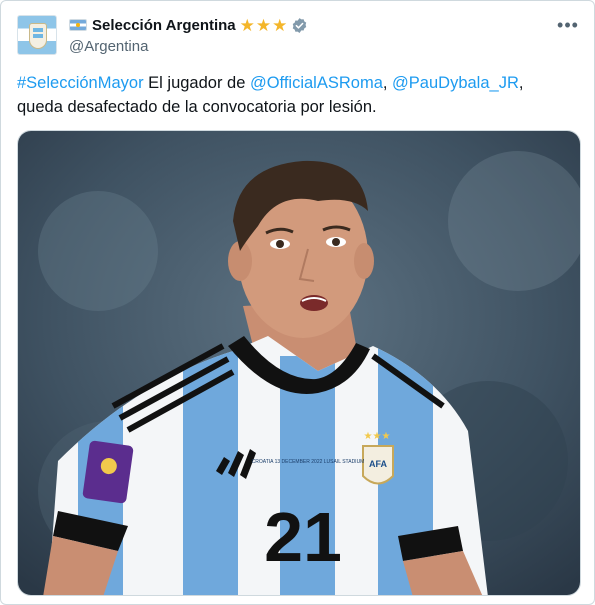  What do you see at coordinates (80, 83) in the screenshot?
I see `hashtag-link: #SelecciónMayor` at bounding box center [80, 83].